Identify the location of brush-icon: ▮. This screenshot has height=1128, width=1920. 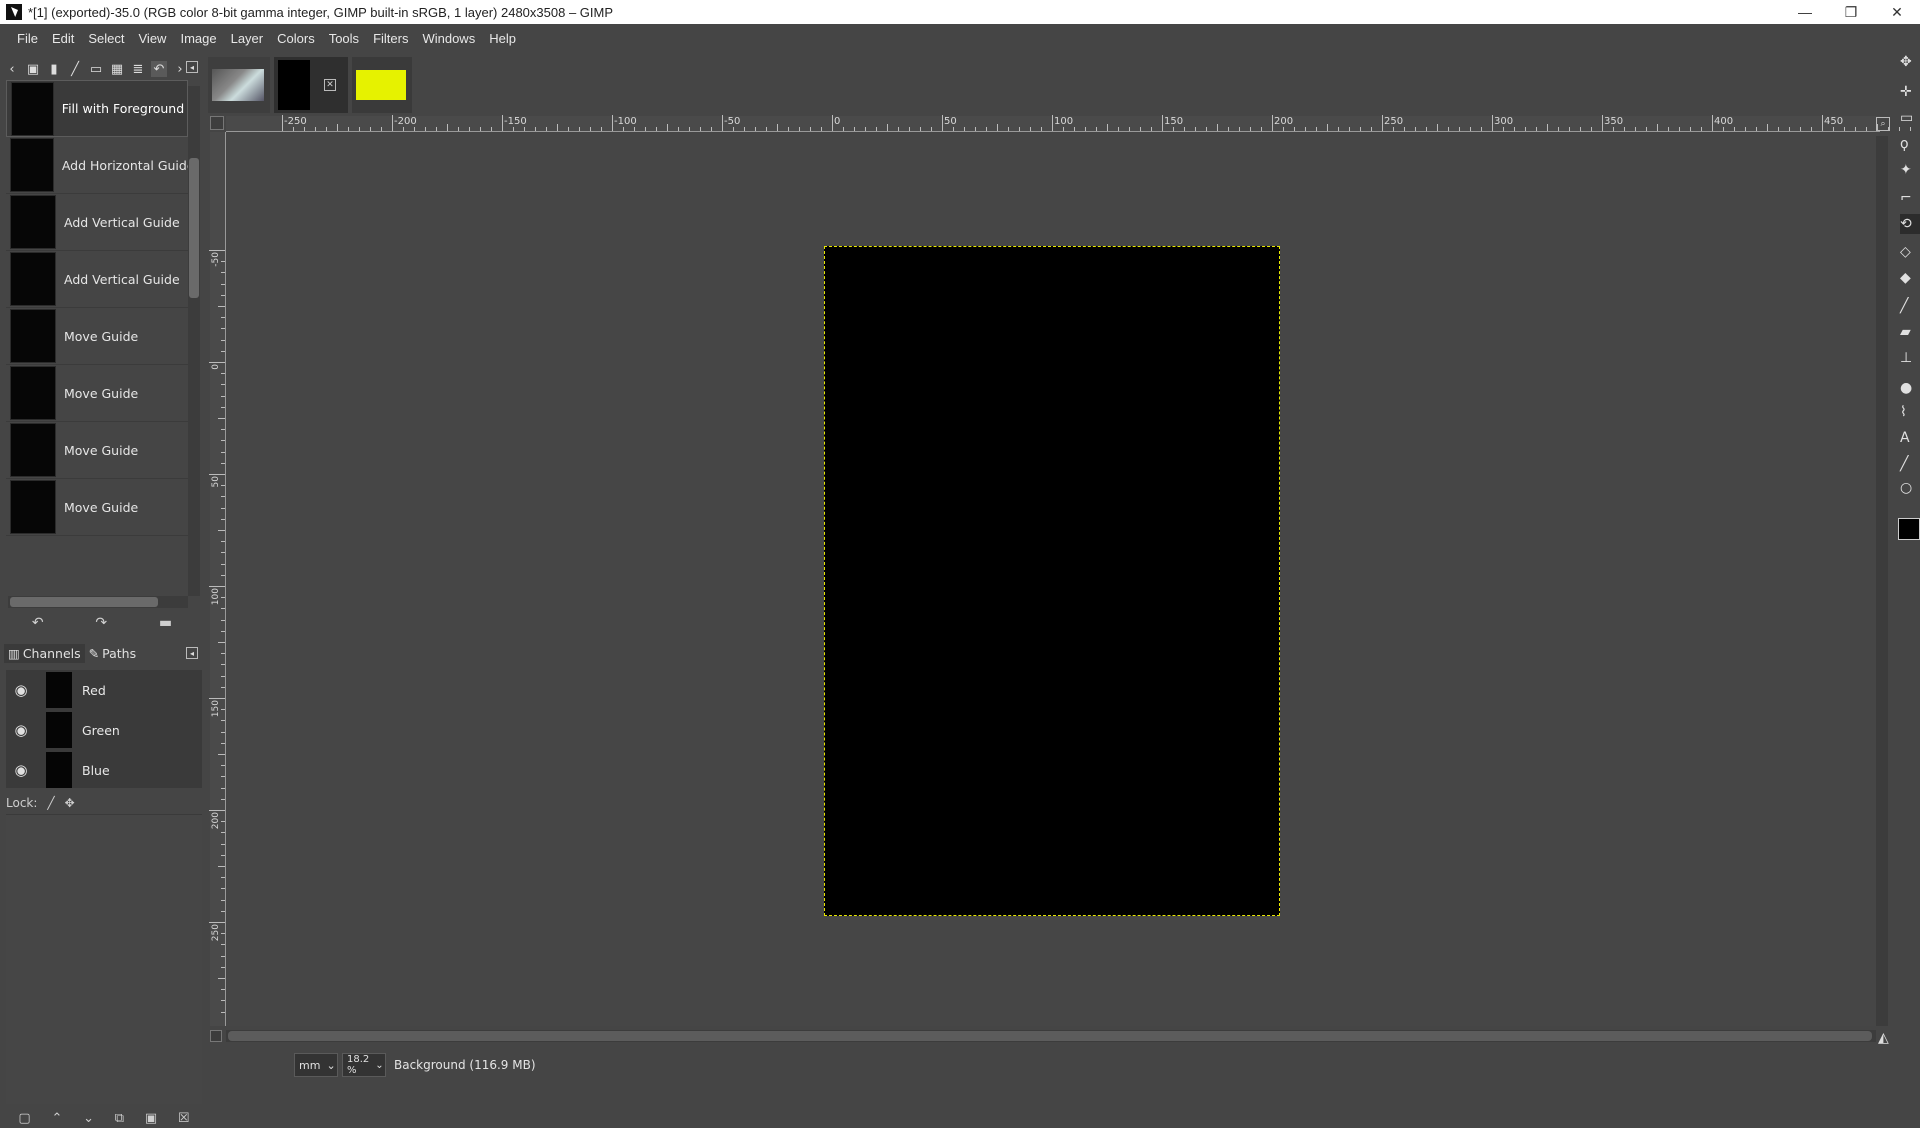
(54, 69).